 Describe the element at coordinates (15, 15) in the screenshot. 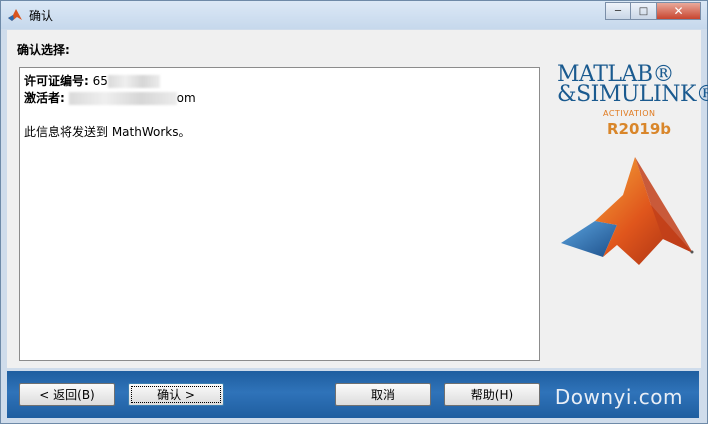

I see `matlab-app-icon` at that location.